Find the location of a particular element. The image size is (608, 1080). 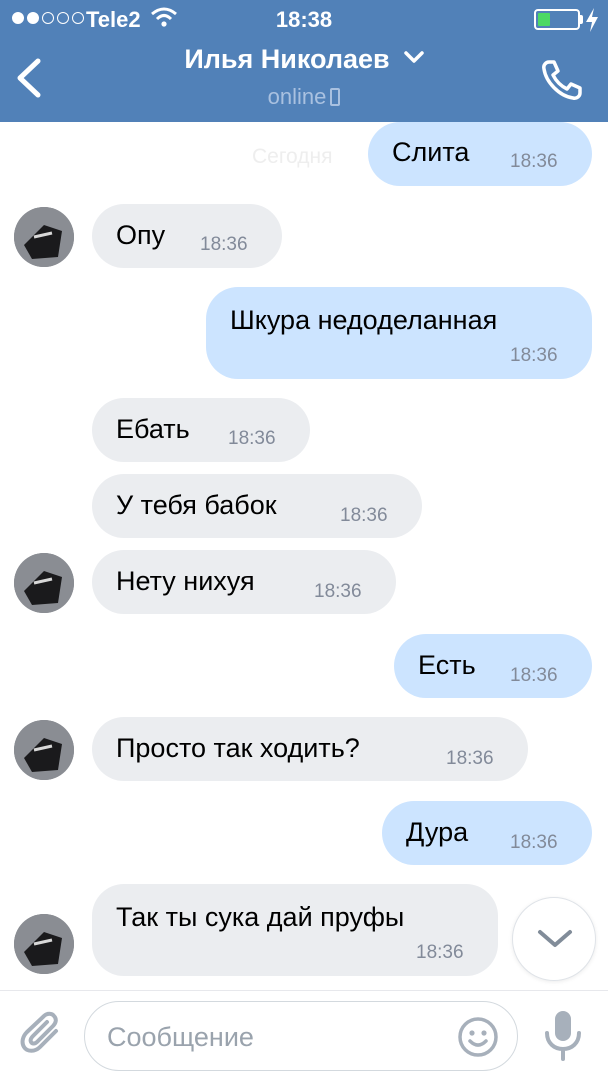

battery-icon is located at coordinates (557, 19).